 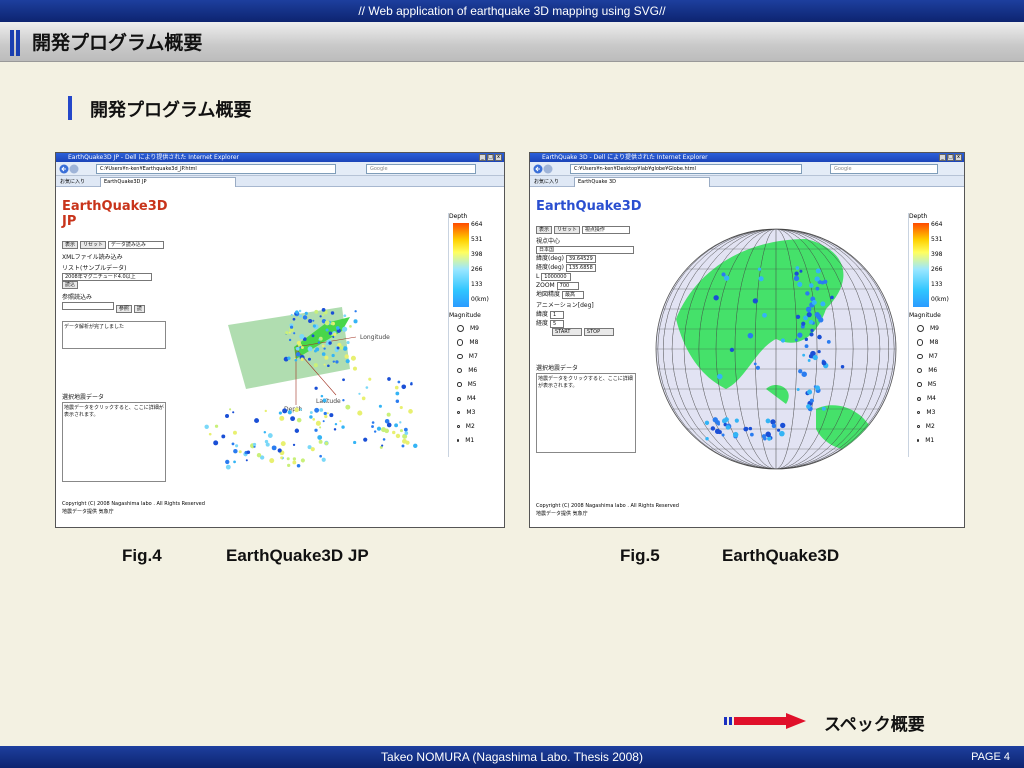 I want to click on viewpoint-select: 日本国, so click(x=585, y=250).